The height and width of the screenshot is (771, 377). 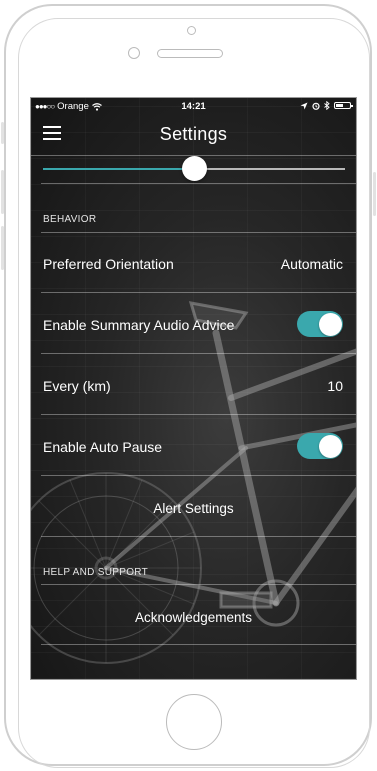 I want to click on slider-thumb, so click(x=194, y=168).